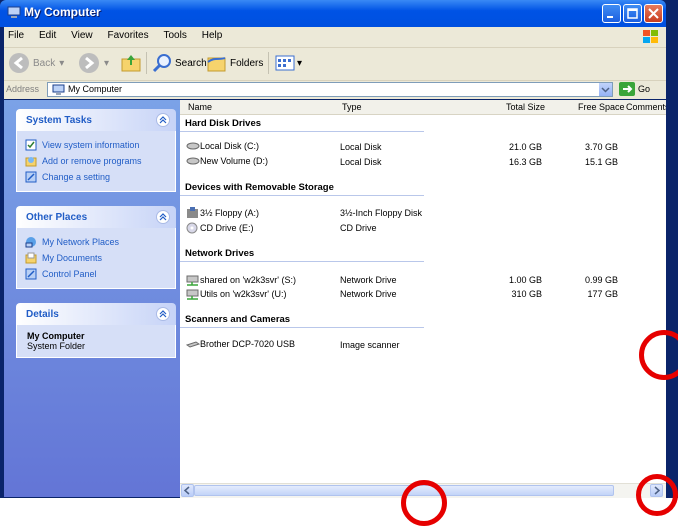  Describe the element at coordinates (627, 89) in the screenshot. I see `go-arrow-icon` at that location.